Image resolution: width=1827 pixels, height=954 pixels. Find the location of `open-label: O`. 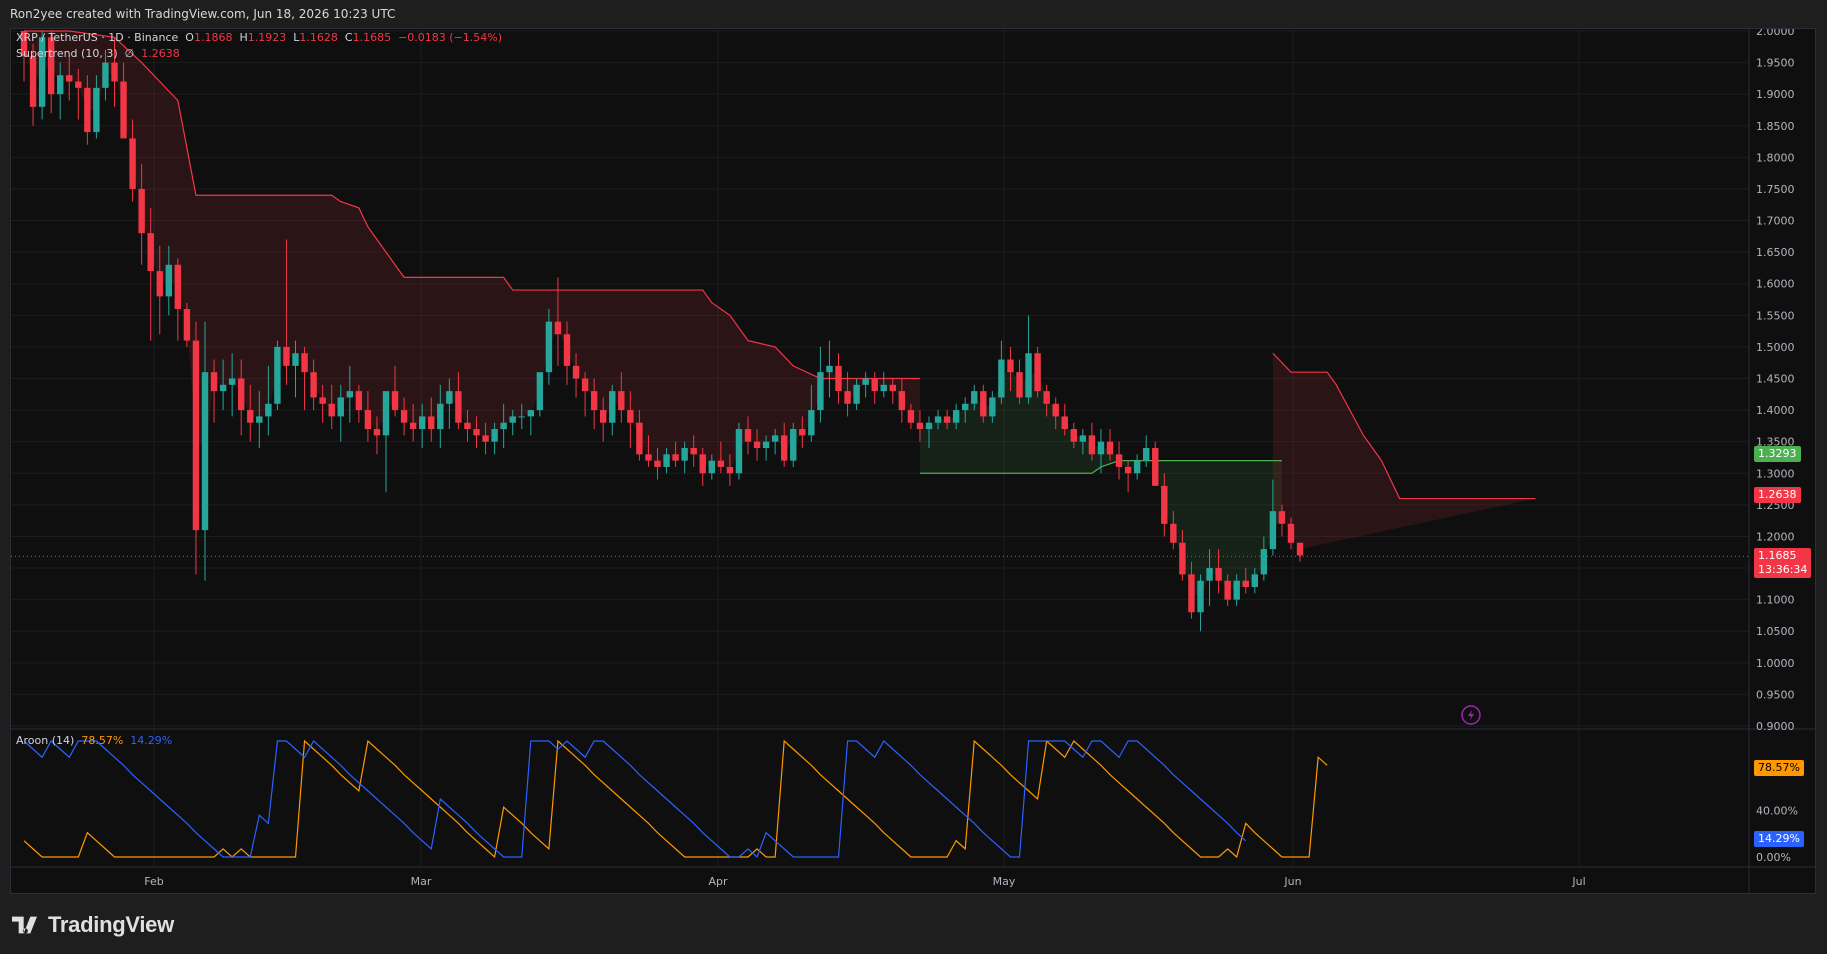

open-label: O is located at coordinates (189, 37).